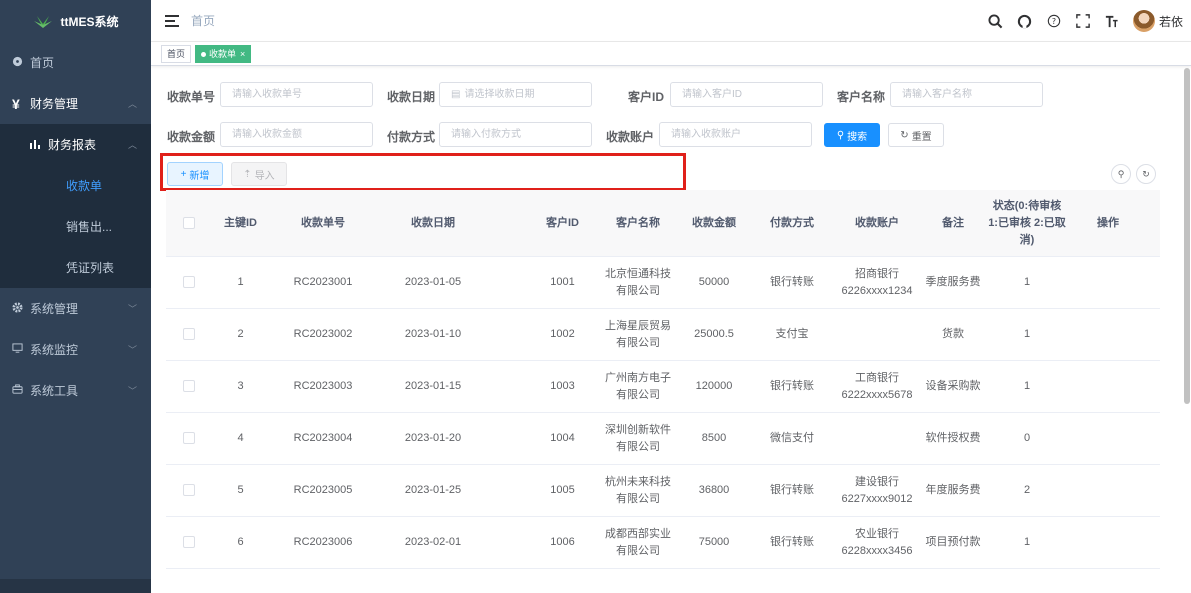 Image resolution: width=1191 pixels, height=593 pixels. Describe the element at coordinates (877, 542) in the screenshot. I see `table-cell-account: 农业银行 6228xxxx3456` at that location.